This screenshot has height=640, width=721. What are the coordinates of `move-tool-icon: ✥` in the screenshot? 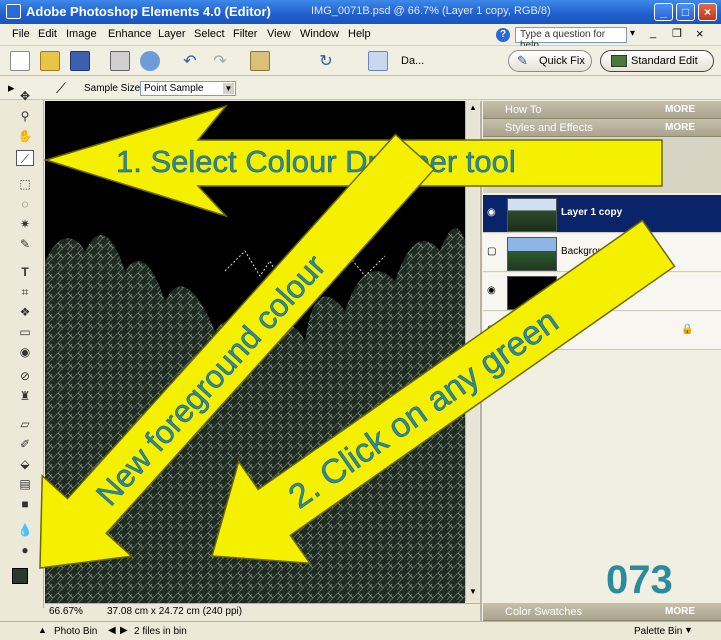 It's located at (25, 96).